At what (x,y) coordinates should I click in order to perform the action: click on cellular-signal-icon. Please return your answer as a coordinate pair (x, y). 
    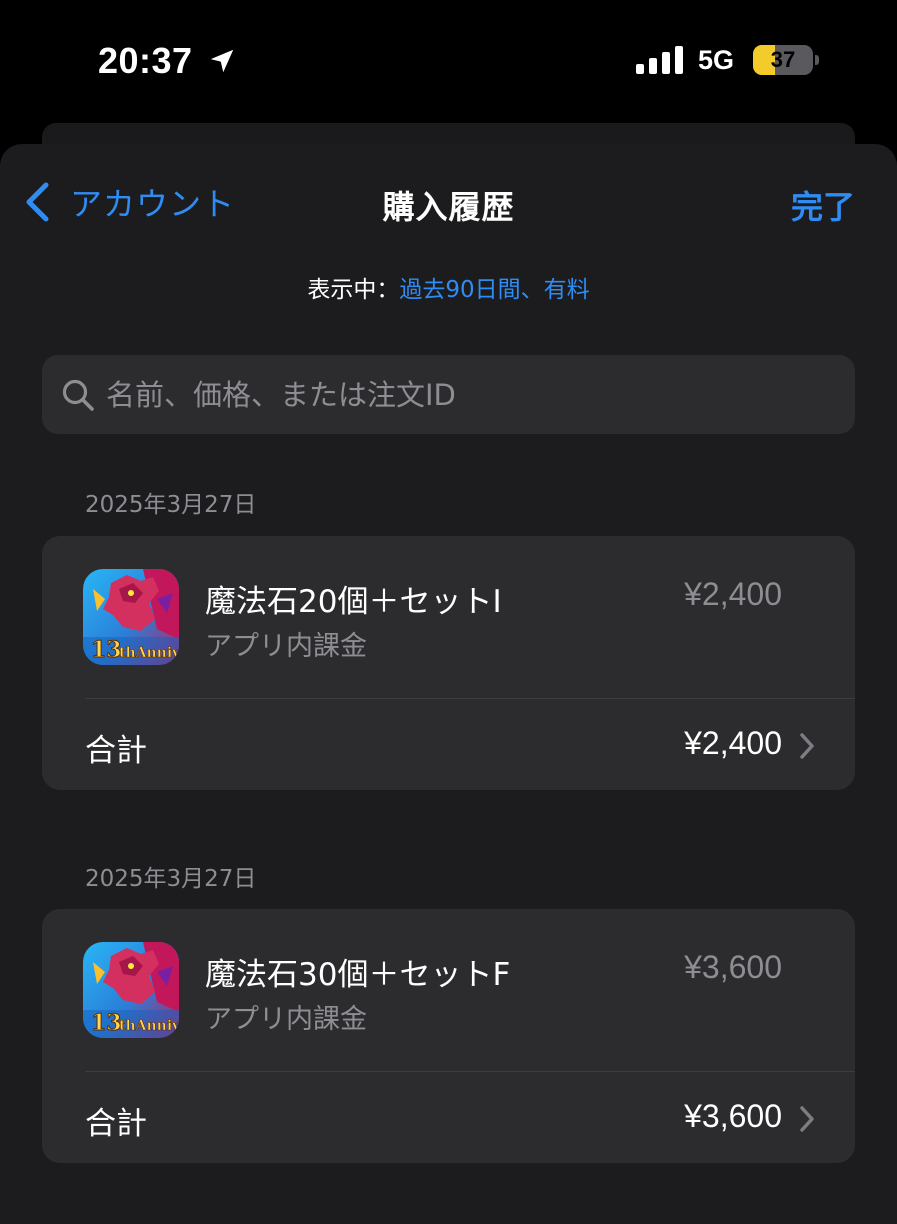
    Looking at the image, I should click on (659, 60).